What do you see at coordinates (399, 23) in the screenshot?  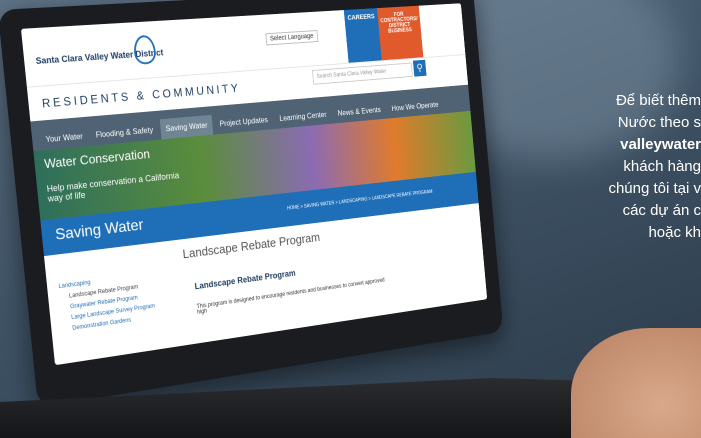 I see `contractors-label: FOR CONTRACTORS/ DISTRICT BUSINESS` at bounding box center [399, 23].